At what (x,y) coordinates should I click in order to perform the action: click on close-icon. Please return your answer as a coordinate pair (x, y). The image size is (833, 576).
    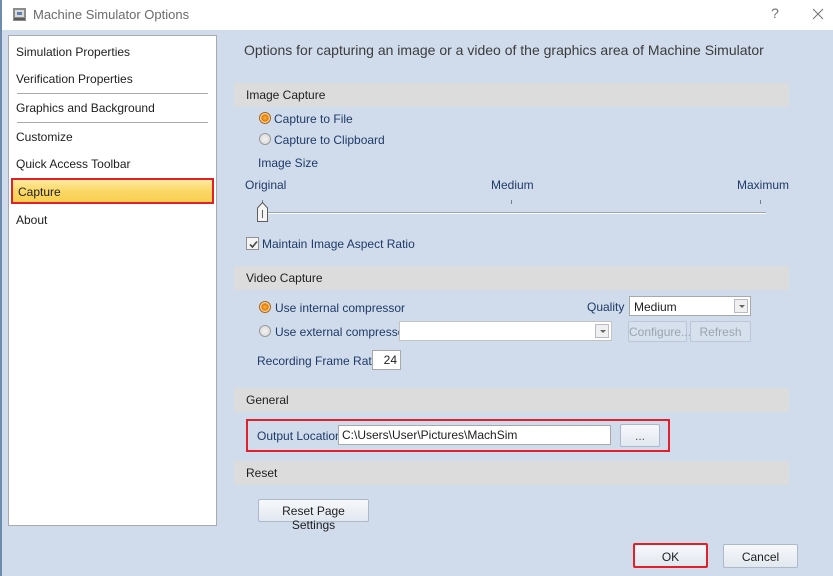
    Looking at the image, I should click on (818, 14).